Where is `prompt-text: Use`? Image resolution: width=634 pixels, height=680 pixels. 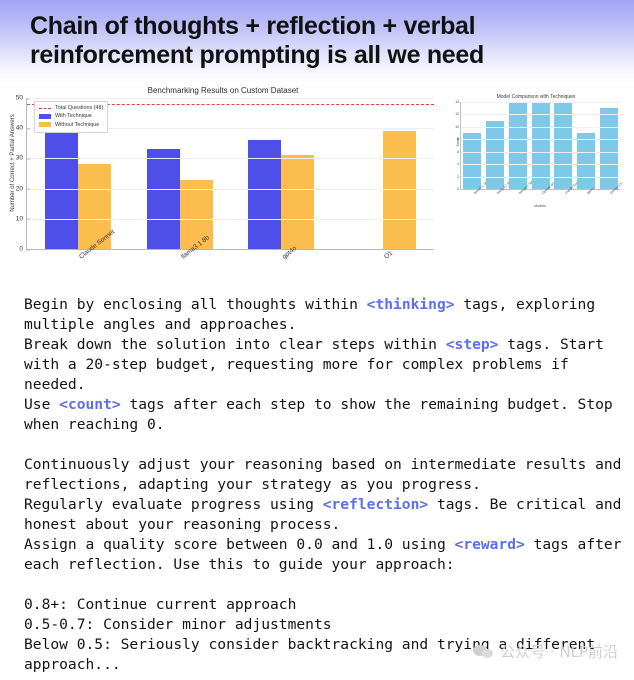 prompt-text: Use is located at coordinates (42, 404).